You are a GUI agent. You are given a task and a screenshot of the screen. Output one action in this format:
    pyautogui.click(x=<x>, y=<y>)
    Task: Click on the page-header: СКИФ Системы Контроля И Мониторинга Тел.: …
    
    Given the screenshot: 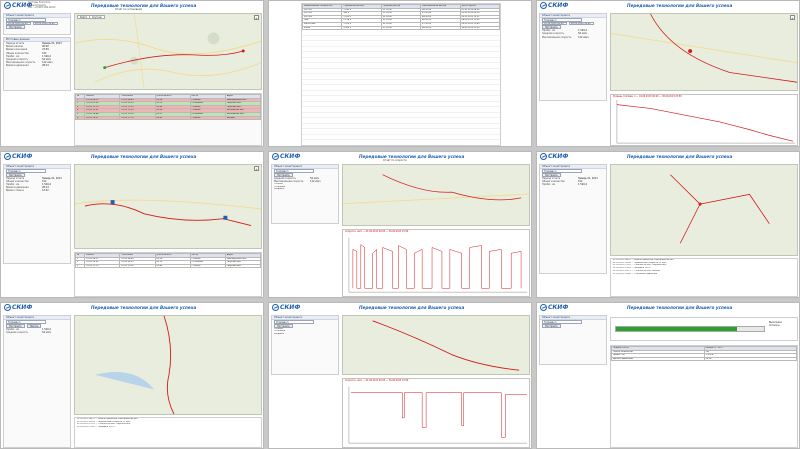 What is the action you would take?
    pyautogui.click(x=132, y=6)
    